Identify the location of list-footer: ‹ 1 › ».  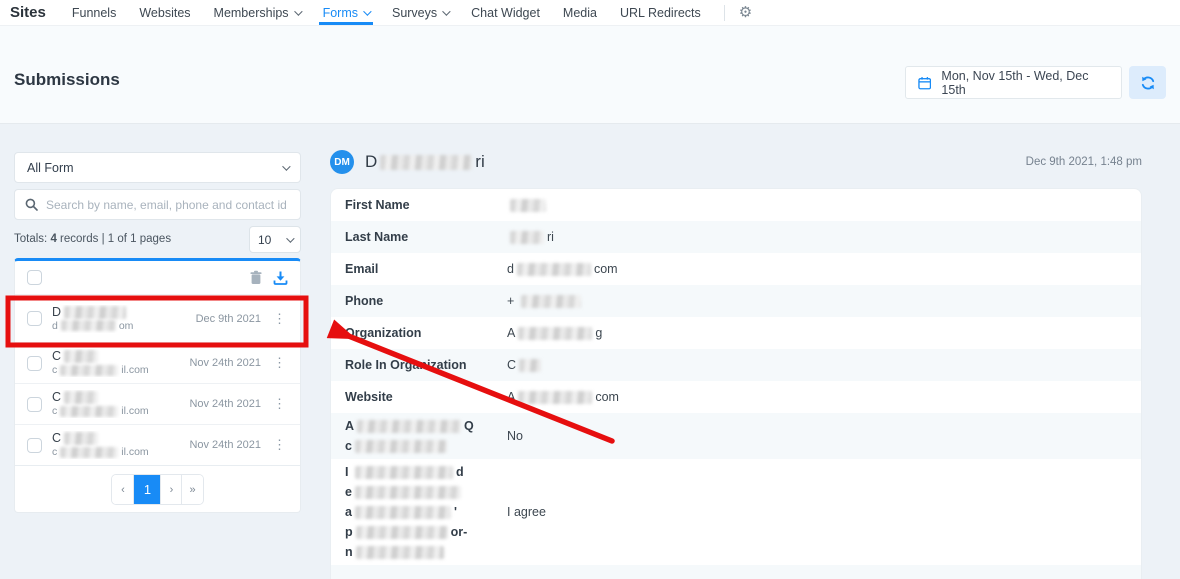
(157, 489).